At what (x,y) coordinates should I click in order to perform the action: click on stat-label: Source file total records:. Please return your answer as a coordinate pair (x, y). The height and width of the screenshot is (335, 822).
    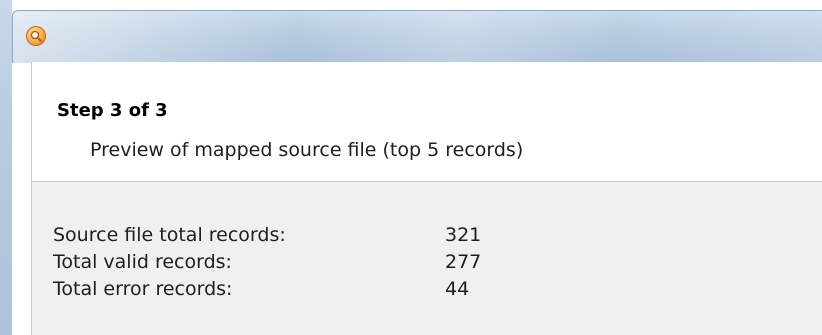
    Looking at the image, I should click on (169, 235).